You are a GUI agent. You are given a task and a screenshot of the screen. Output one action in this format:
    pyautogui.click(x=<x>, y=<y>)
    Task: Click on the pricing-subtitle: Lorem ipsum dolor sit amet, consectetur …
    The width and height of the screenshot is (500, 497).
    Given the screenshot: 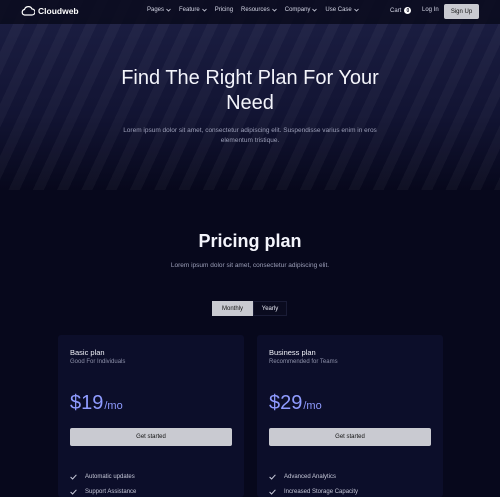 What is the action you would take?
    pyautogui.click(x=250, y=265)
    